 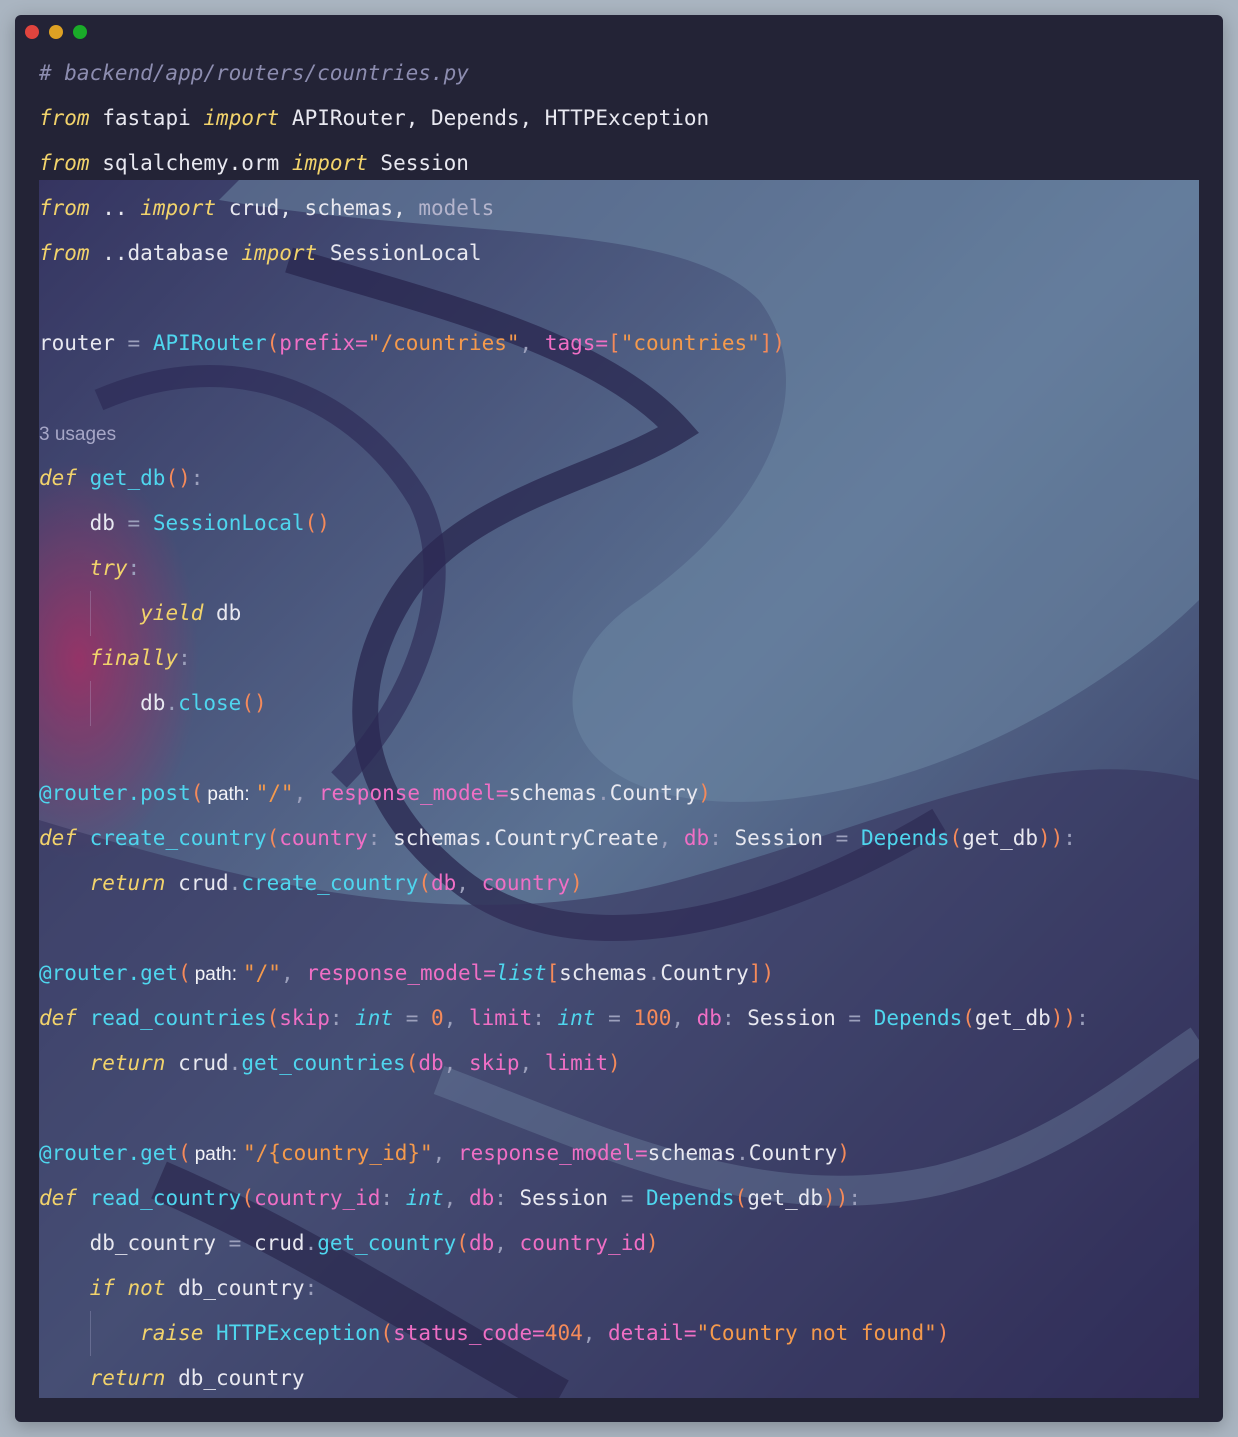 What do you see at coordinates (56, 32) in the screenshot?
I see `minimize-button` at bounding box center [56, 32].